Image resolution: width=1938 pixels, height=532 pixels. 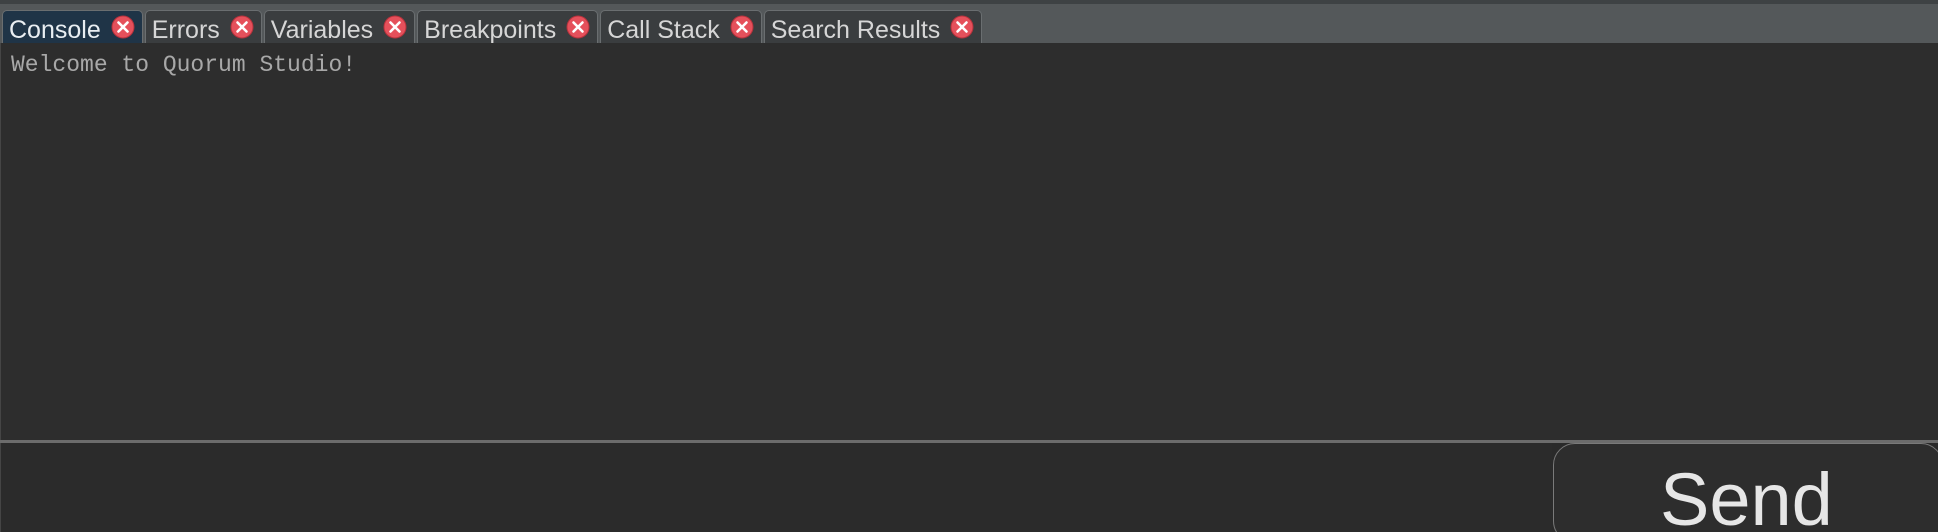 What do you see at coordinates (855, 30) in the screenshot?
I see `tab-label: Search Results` at bounding box center [855, 30].